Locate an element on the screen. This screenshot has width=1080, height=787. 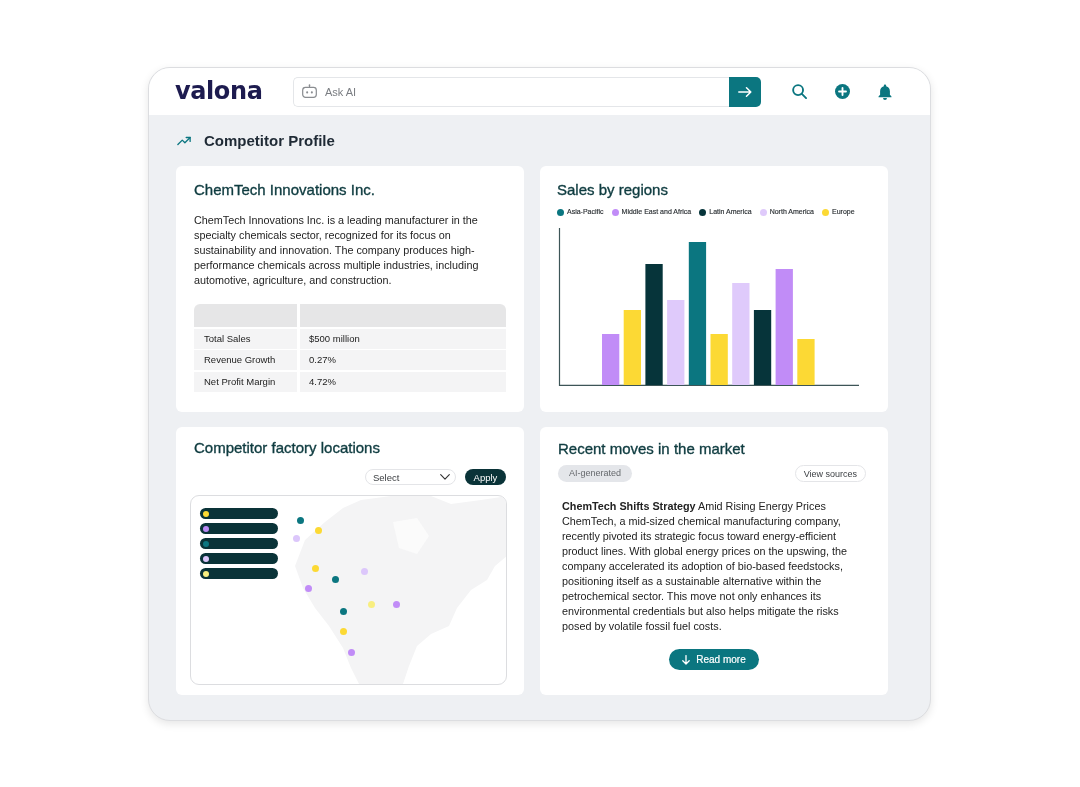
card-title: Sales by regions is located at coordinates (613, 190).